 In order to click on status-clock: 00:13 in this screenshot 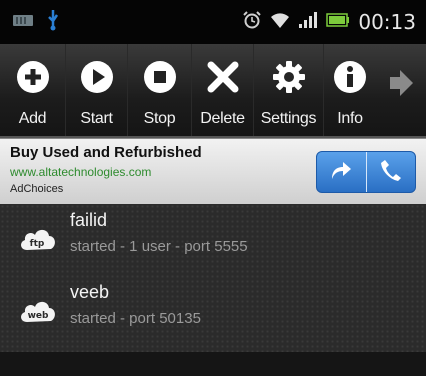, I will do `click(387, 22)`.